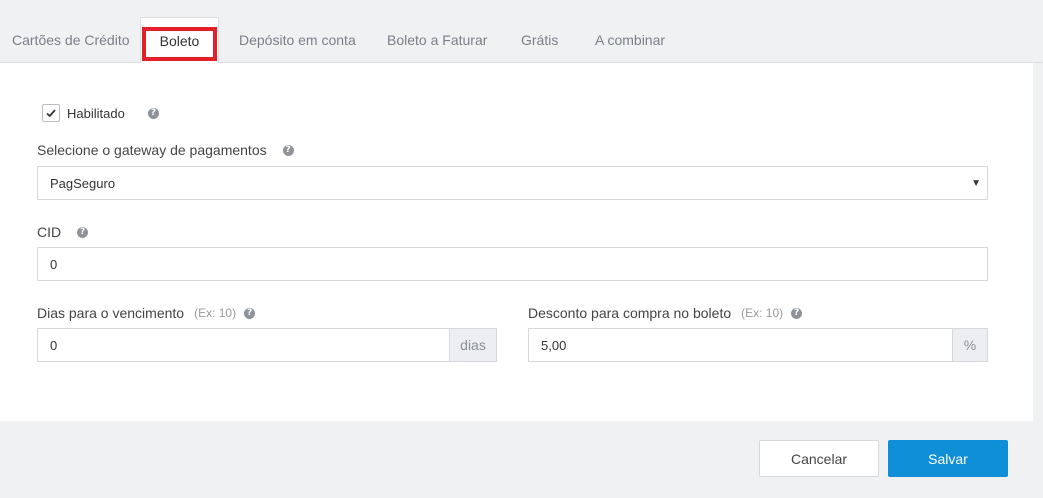 This screenshot has height=498, width=1043. Describe the element at coordinates (267, 345) in the screenshot. I see `due-days-input: 0 dias` at that location.